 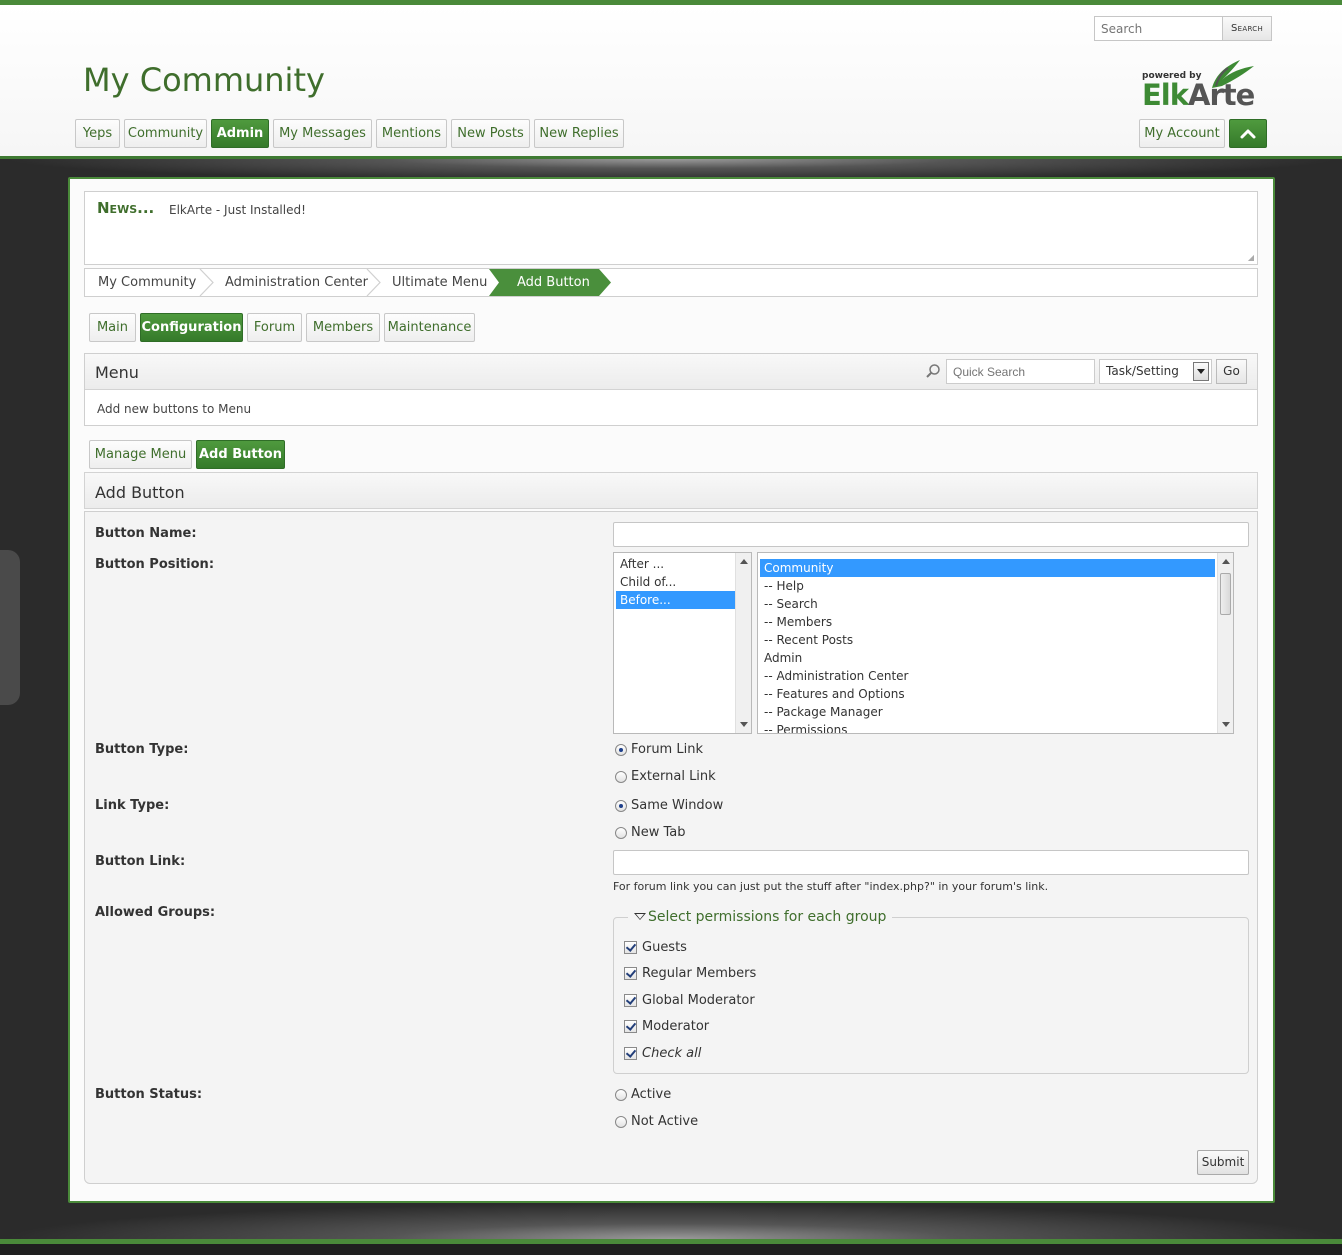 What do you see at coordinates (149, 1094) in the screenshot?
I see `button-status-label: Button Status:` at bounding box center [149, 1094].